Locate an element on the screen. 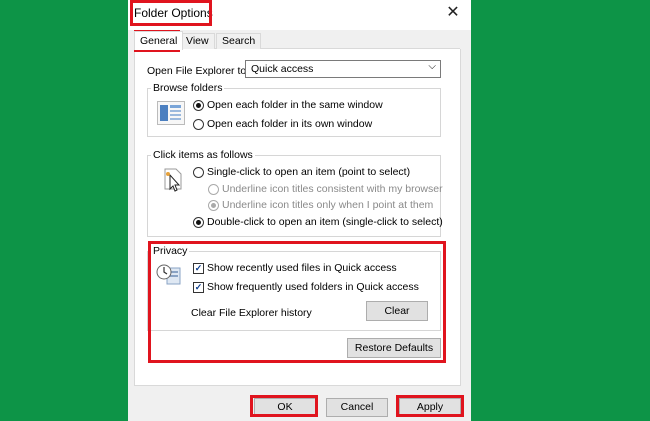  radio-own-window-label: Open each folder in its own window is located at coordinates (290, 124).